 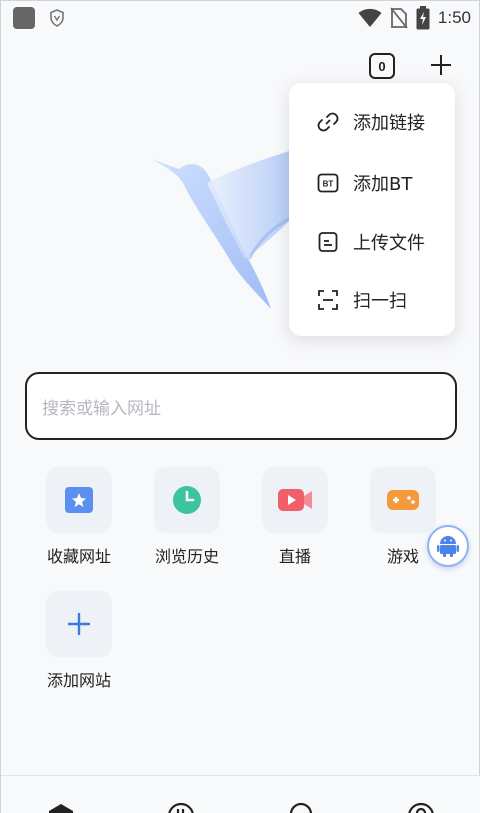 What do you see at coordinates (423, 18) in the screenshot?
I see `battery-charging-icon` at bounding box center [423, 18].